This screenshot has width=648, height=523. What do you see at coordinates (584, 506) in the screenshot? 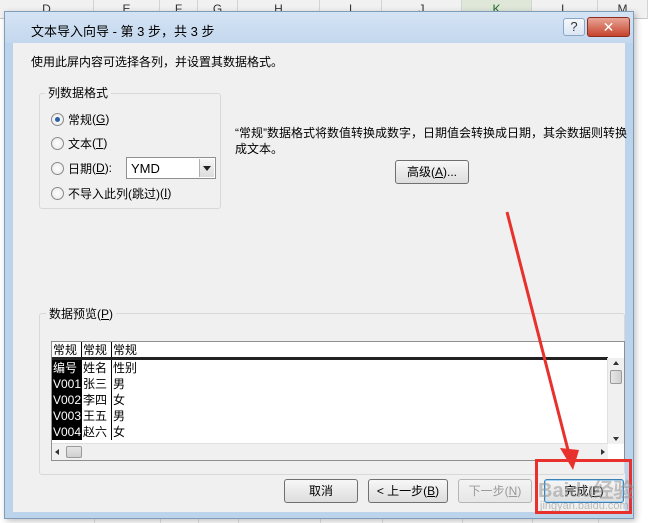
I see `watermark-url: jingyan.baidu.com` at bounding box center [584, 506].